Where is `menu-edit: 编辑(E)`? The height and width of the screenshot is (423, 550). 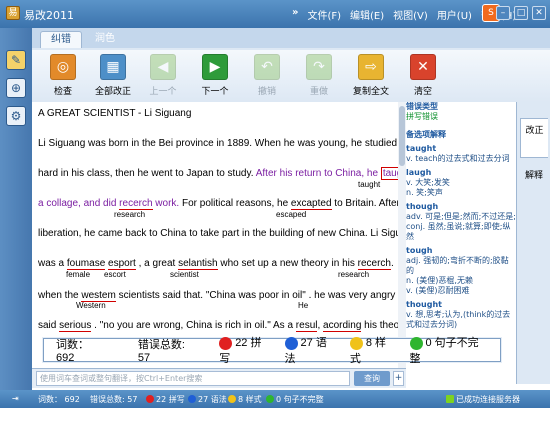 menu-edit: 编辑(E) is located at coordinates (367, 14).